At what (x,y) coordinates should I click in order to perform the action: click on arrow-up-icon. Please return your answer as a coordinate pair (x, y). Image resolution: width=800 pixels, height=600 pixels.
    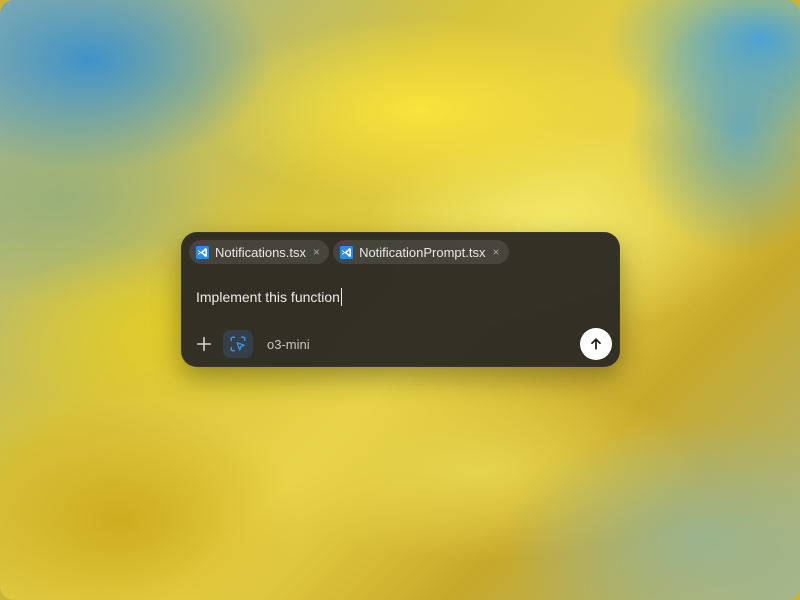
    Looking at the image, I should click on (596, 344).